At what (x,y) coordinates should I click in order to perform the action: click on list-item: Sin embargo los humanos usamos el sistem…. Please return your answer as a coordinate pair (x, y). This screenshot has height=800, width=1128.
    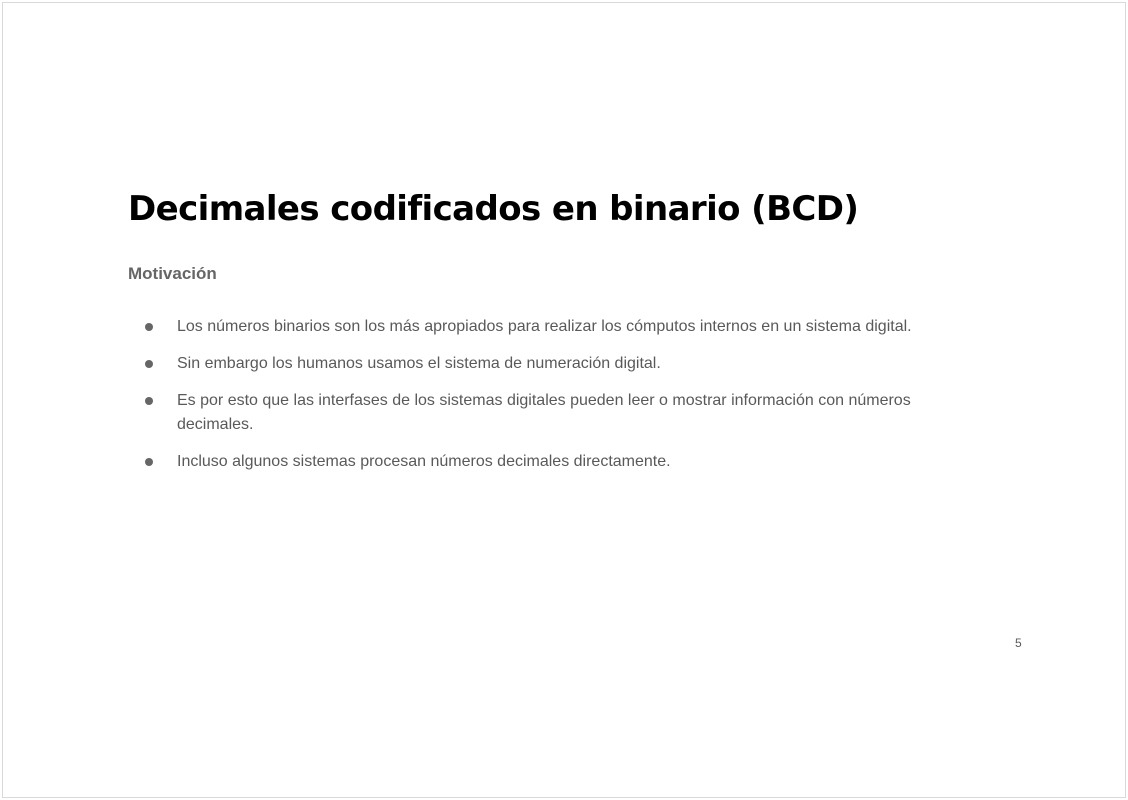
    Looking at the image, I should click on (558, 364).